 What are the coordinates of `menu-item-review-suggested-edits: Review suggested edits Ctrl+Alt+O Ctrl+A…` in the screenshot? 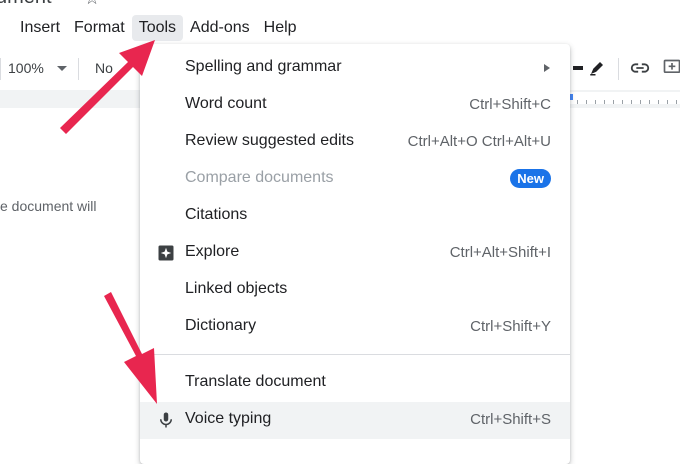 It's located at (355, 142).